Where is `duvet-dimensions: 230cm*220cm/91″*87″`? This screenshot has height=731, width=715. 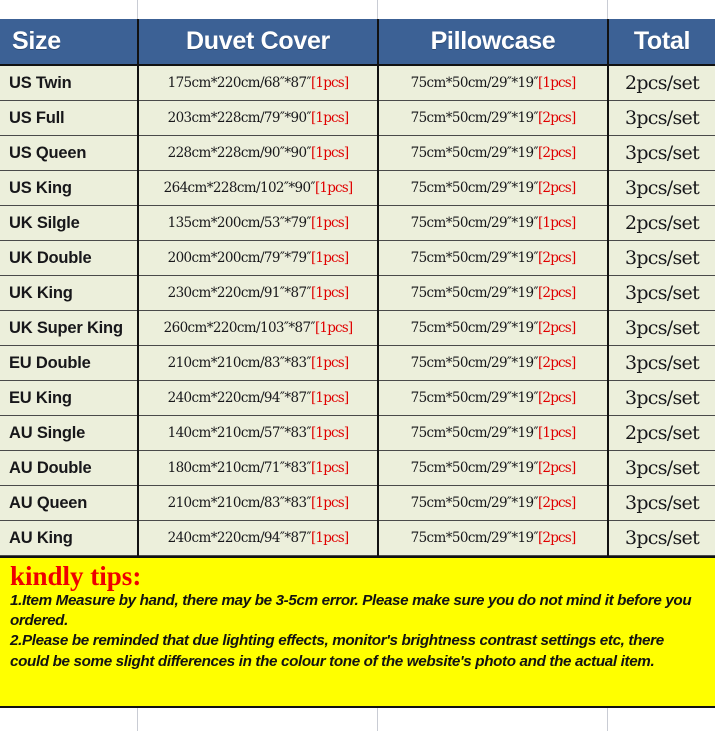 duvet-dimensions: 230cm*220cm/91″*87″ is located at coordinates (239, 293).